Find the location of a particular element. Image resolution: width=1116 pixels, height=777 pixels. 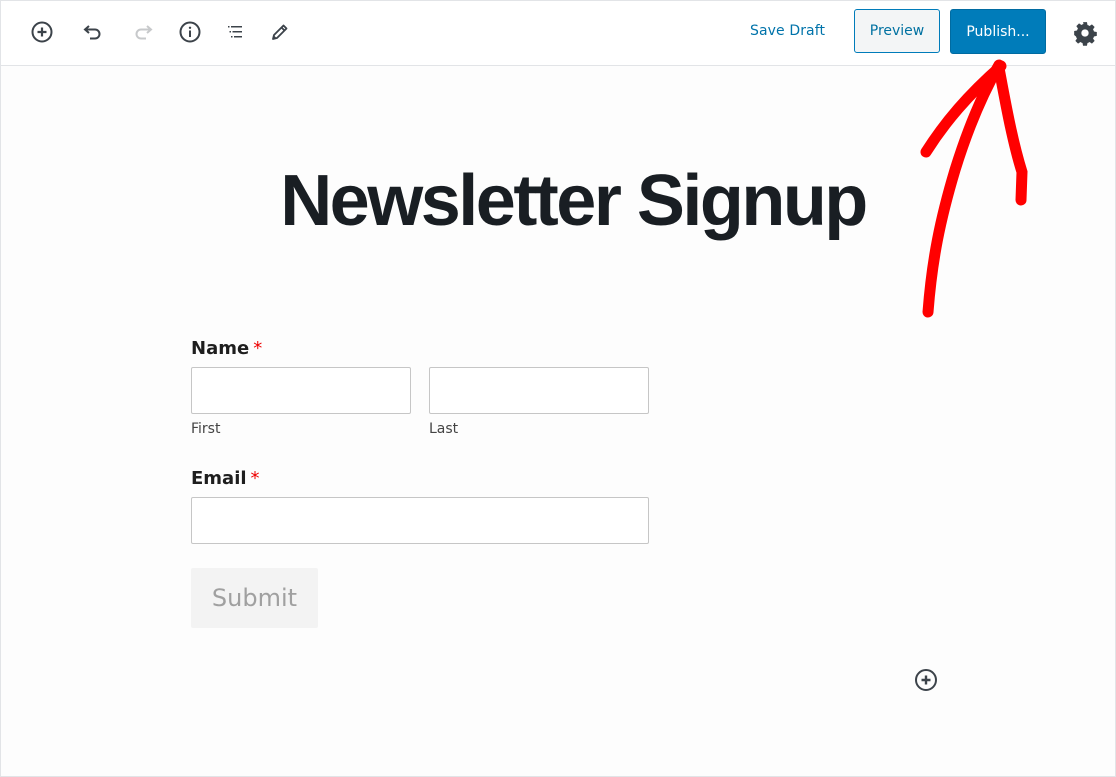

block-navigation-icon is located at coordinates (235, 32).